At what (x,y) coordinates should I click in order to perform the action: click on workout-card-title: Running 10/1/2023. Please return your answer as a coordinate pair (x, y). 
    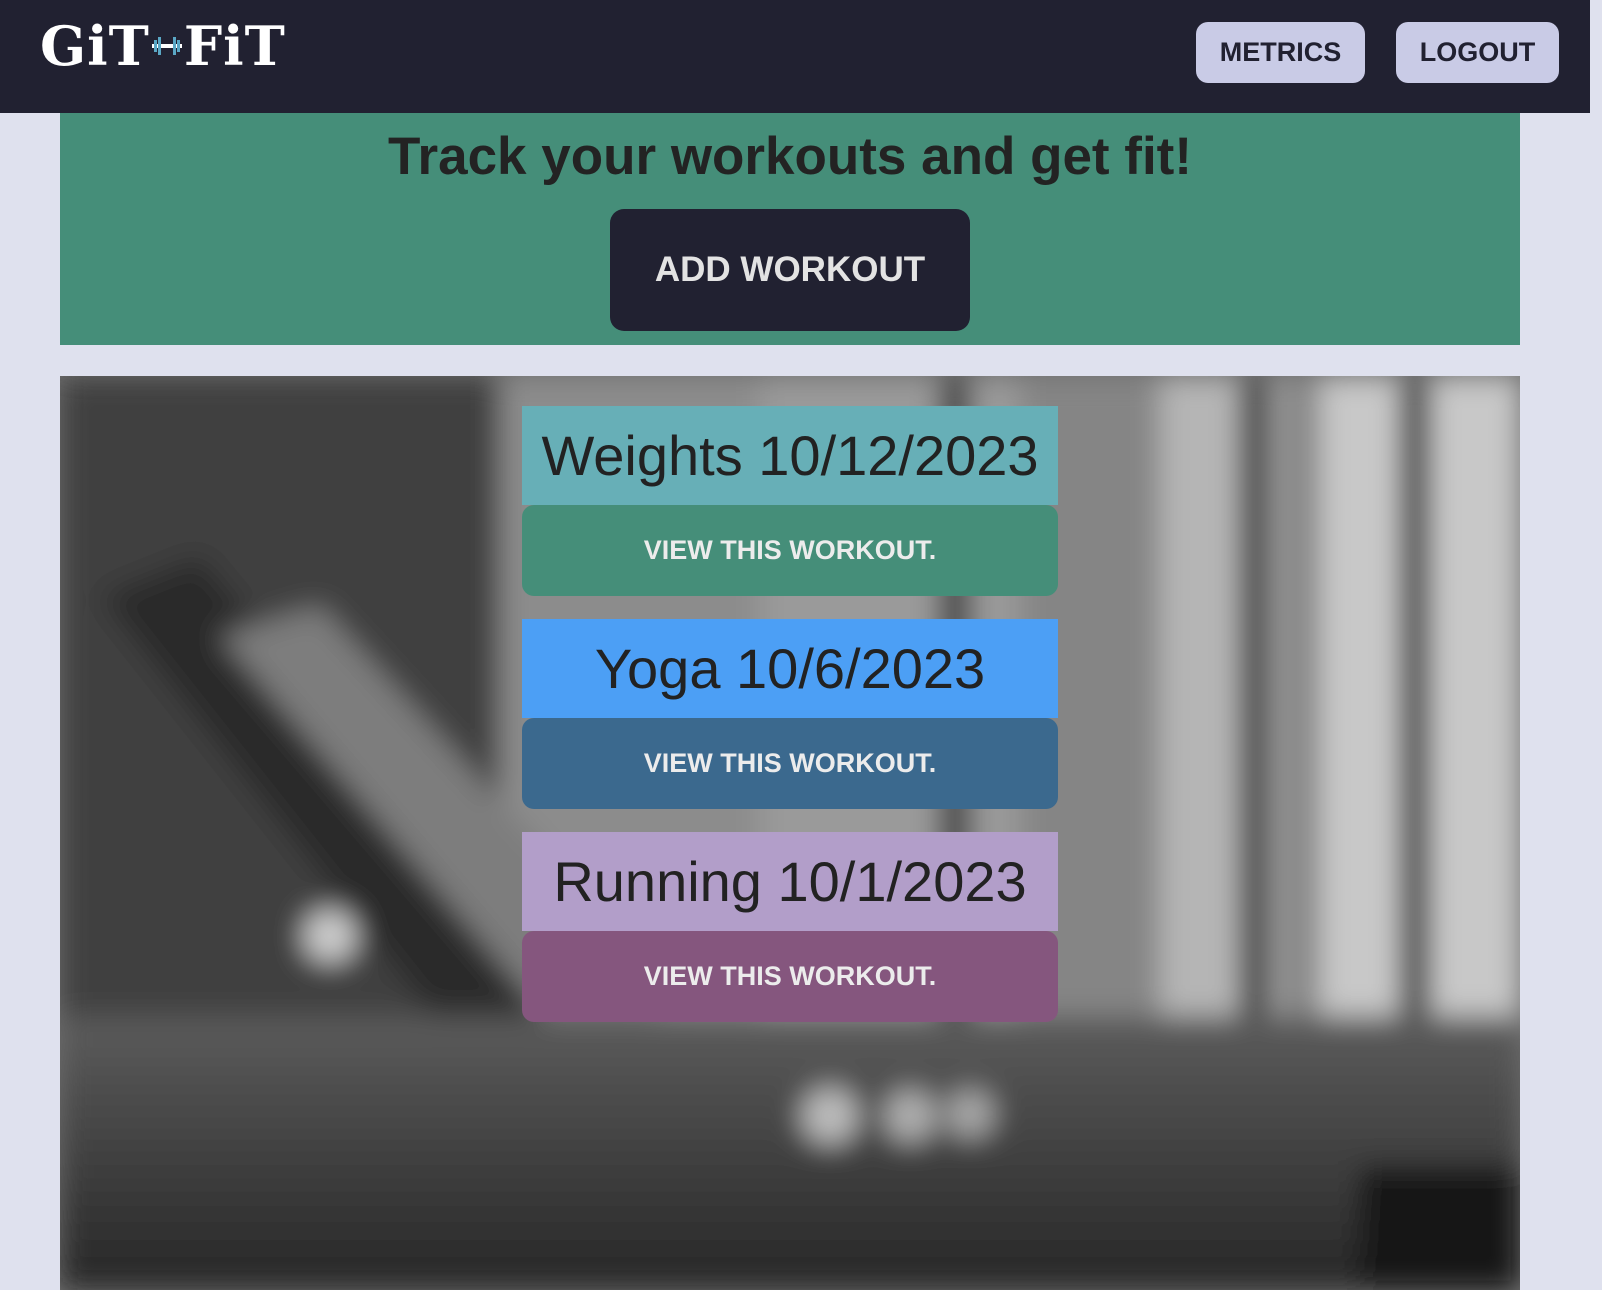
    Looking at the image, I should click on (790, 881).